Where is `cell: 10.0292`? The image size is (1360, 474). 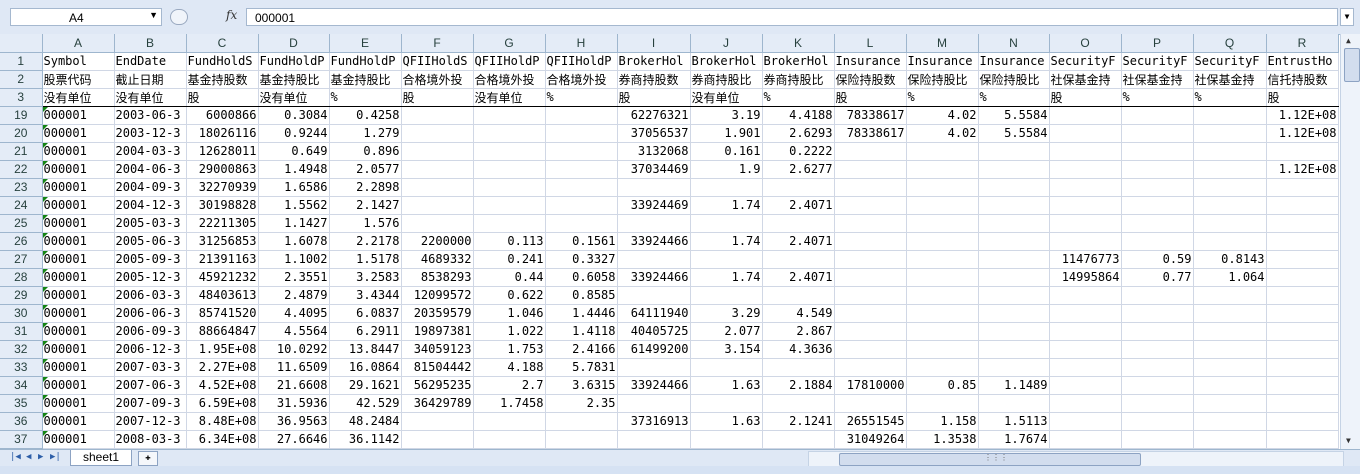
cell: 10.0292 is located at coordinates (294, 349).